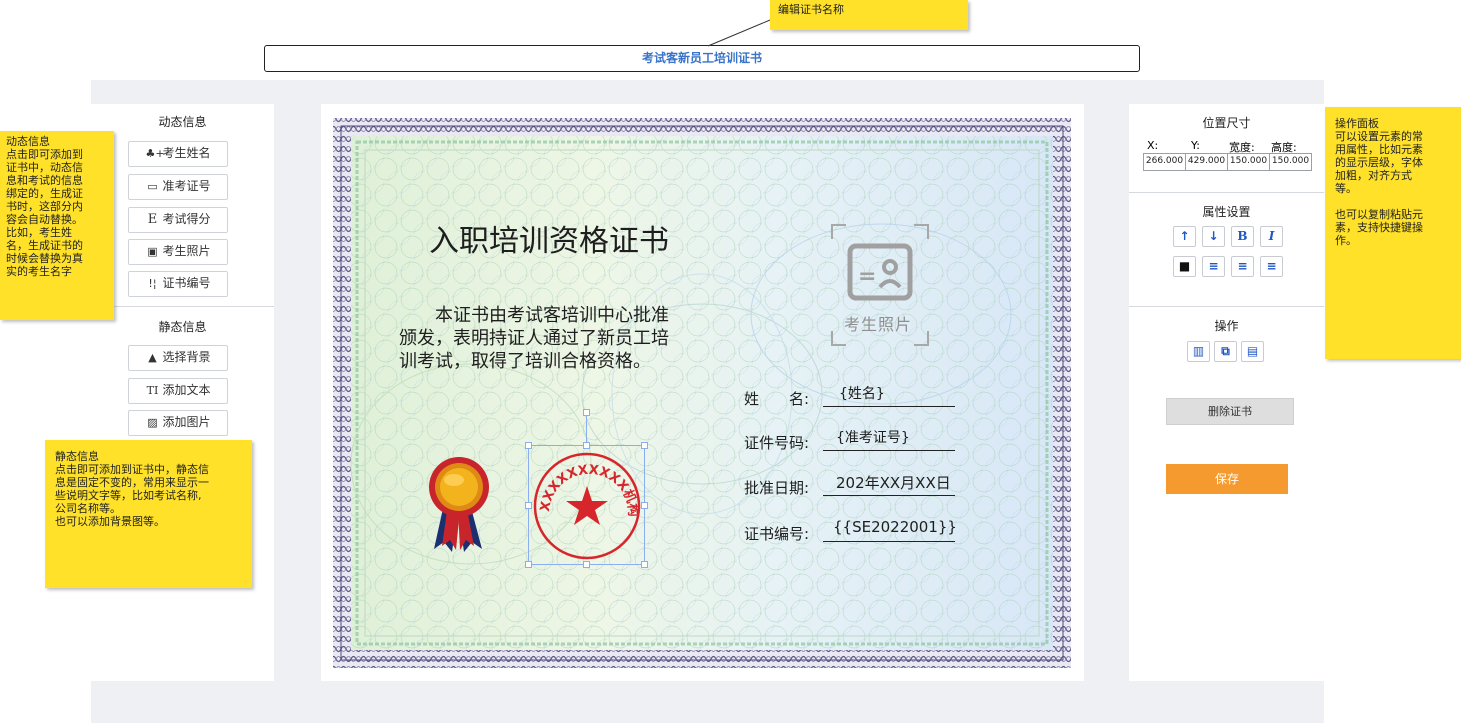 The image size is (1461, 723). Describe the element at coordinates (1393, 201) in the screenshot. I see `callout-spacer` at that location.